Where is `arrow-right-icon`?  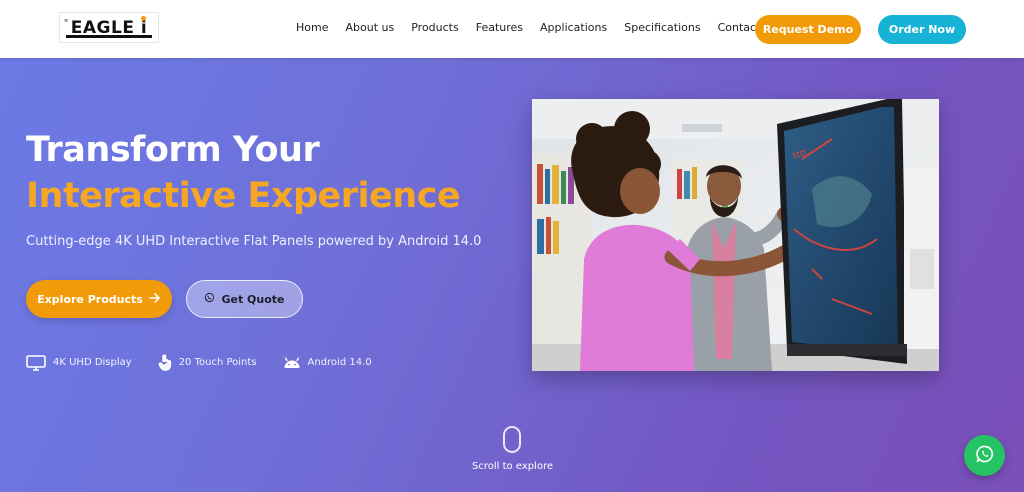 arrow-right-icon is located at coordinates (154, 299).